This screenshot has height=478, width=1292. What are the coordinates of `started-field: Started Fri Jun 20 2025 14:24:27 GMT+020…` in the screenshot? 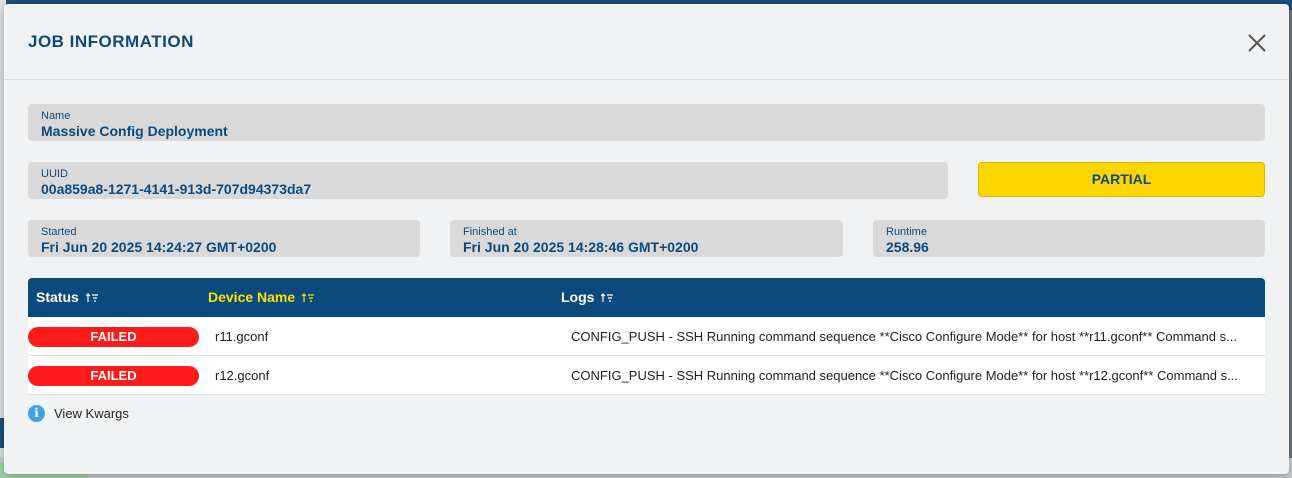 It's located at (224, 238).